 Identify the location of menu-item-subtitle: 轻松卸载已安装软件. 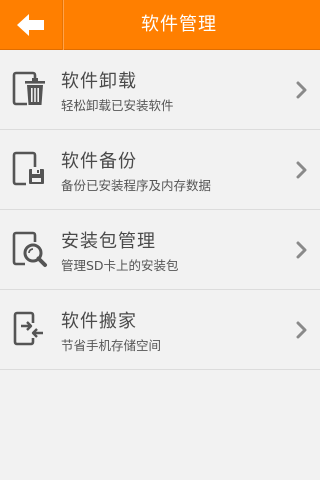
(117, 105).